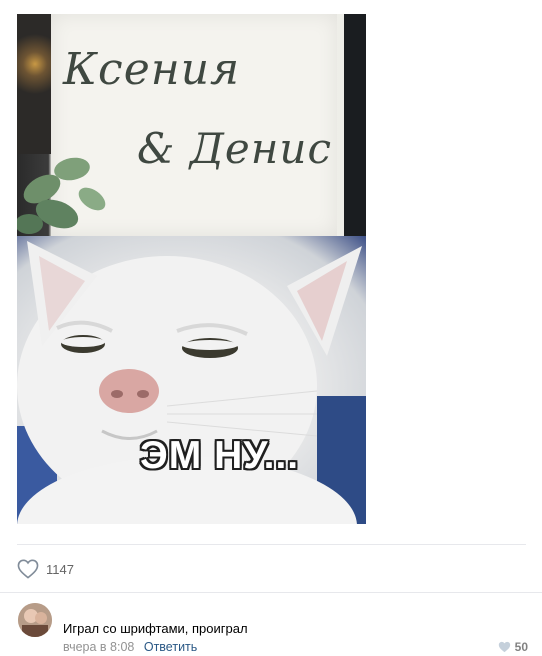 This screenshot has width=542, height=656. I want to click on frame-edge, so click(355, 125).